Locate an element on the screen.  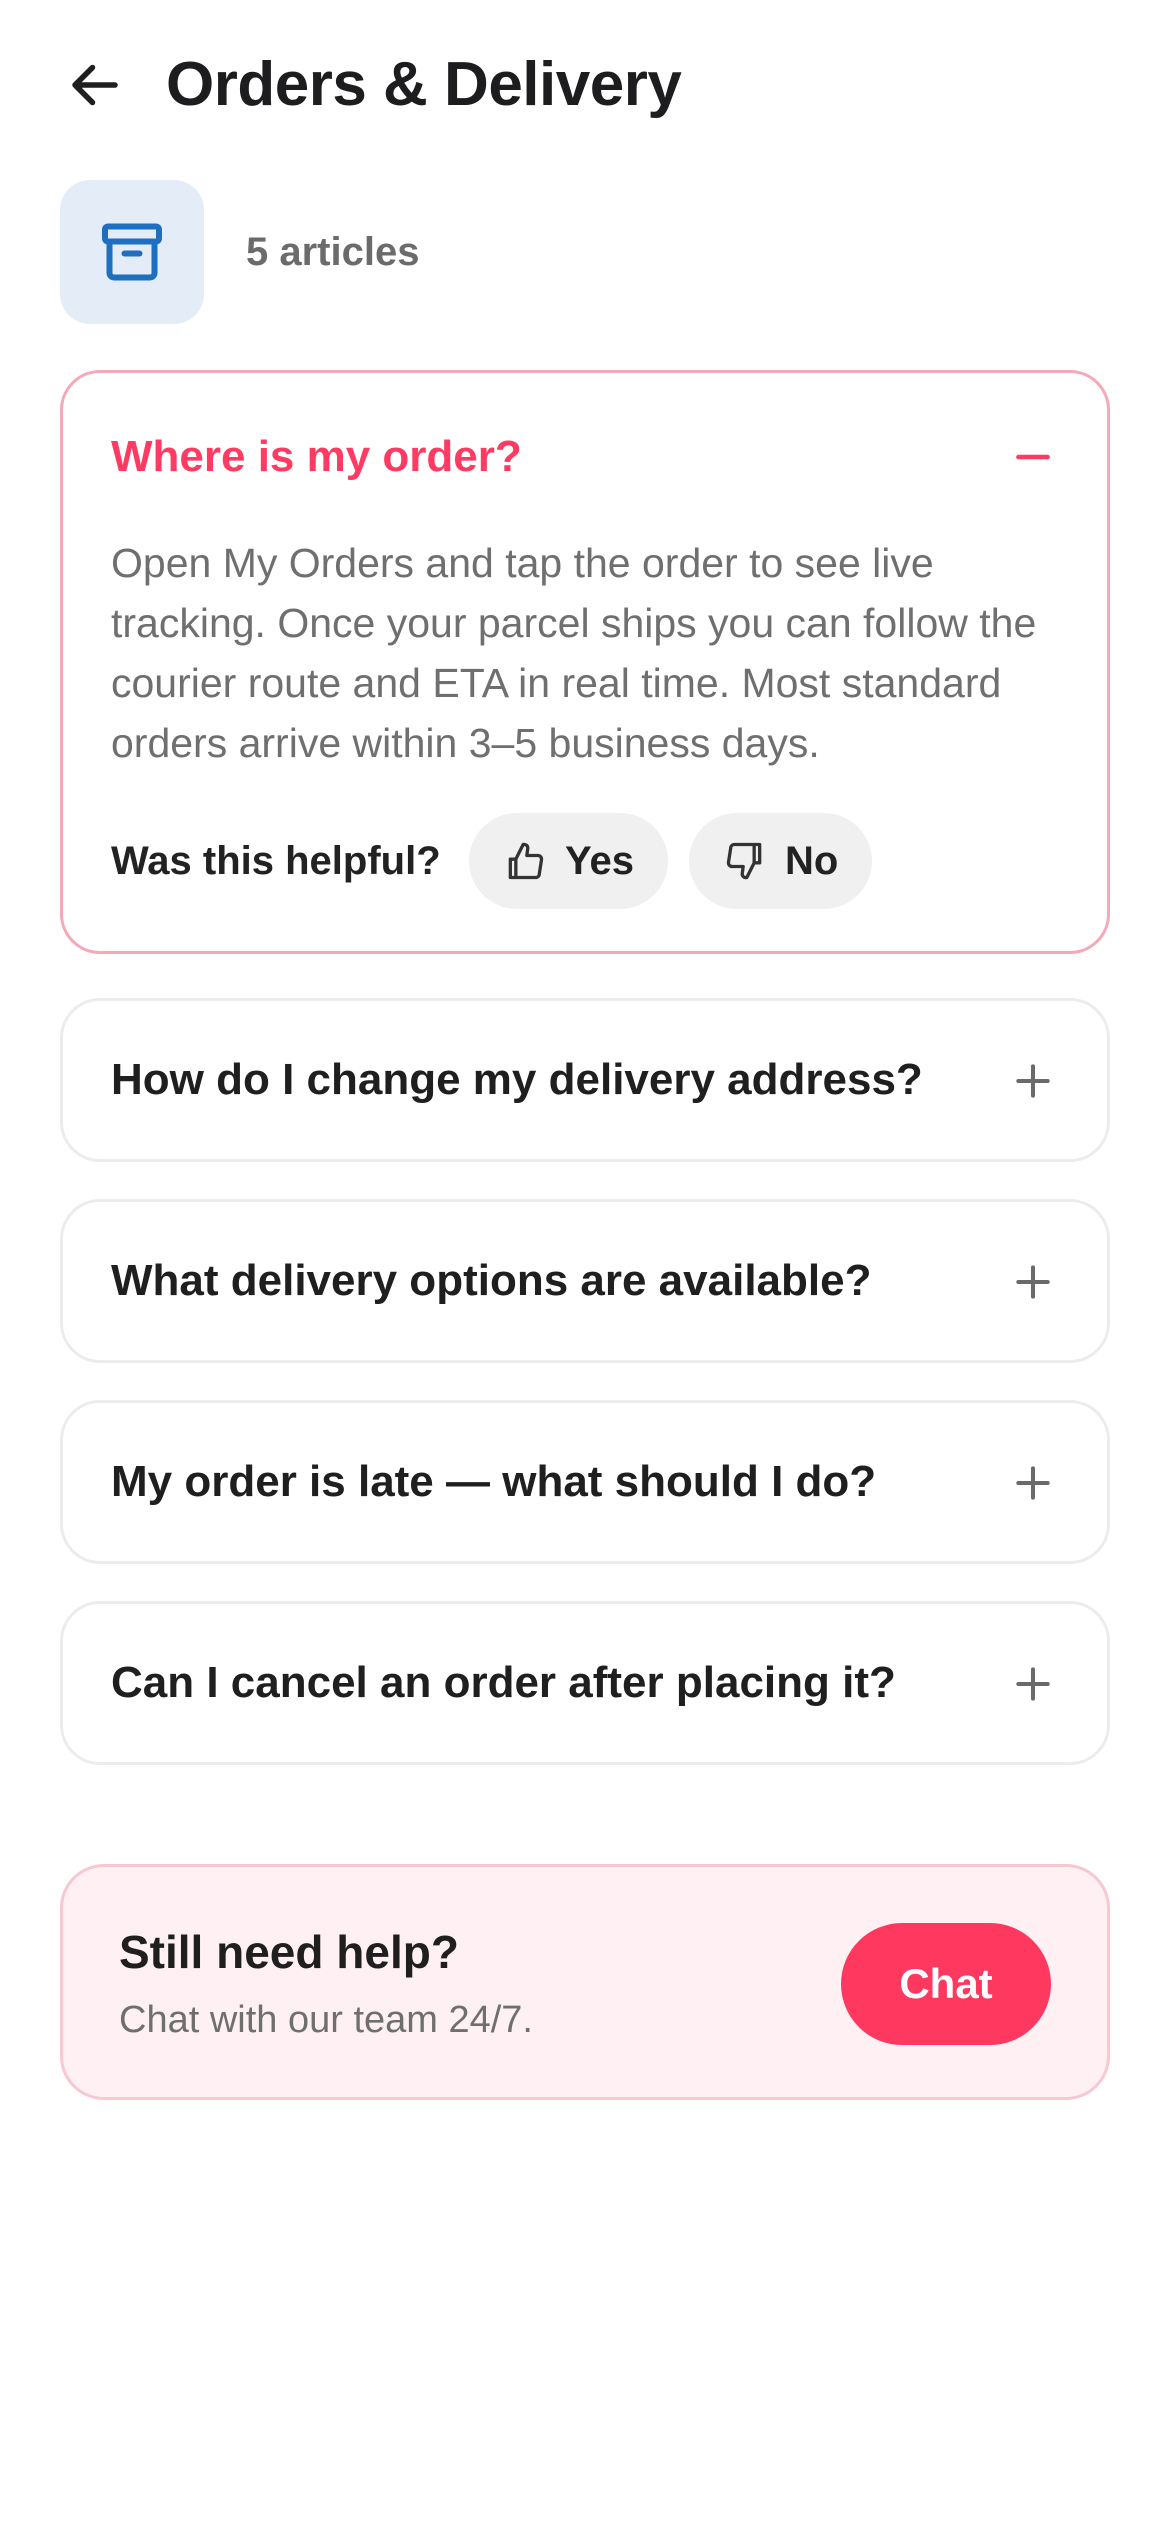
archive-box-icon is located at coordinates (132, 252).